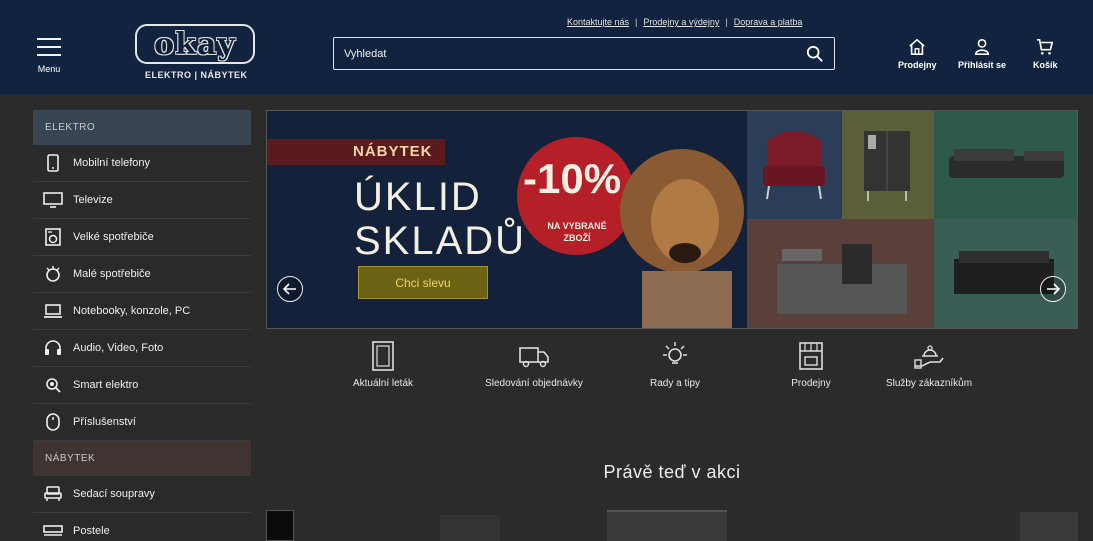 The image size is (1093, 541). What do you see at coordinates (53, 163) in the screenshot?
I see `phone-icon` at bounding box center [53, 163].